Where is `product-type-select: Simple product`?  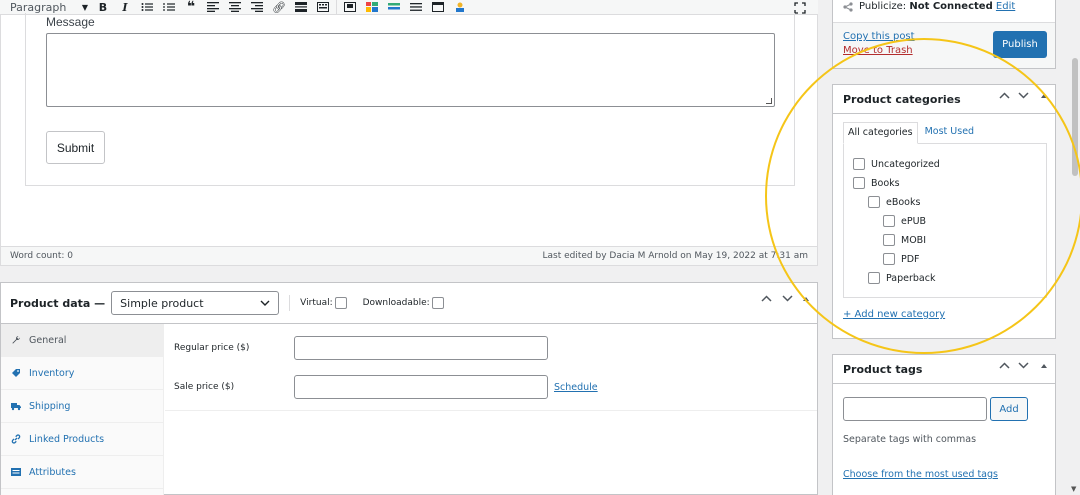
product-type-select: Simple product is located at coordinates (195, 303).